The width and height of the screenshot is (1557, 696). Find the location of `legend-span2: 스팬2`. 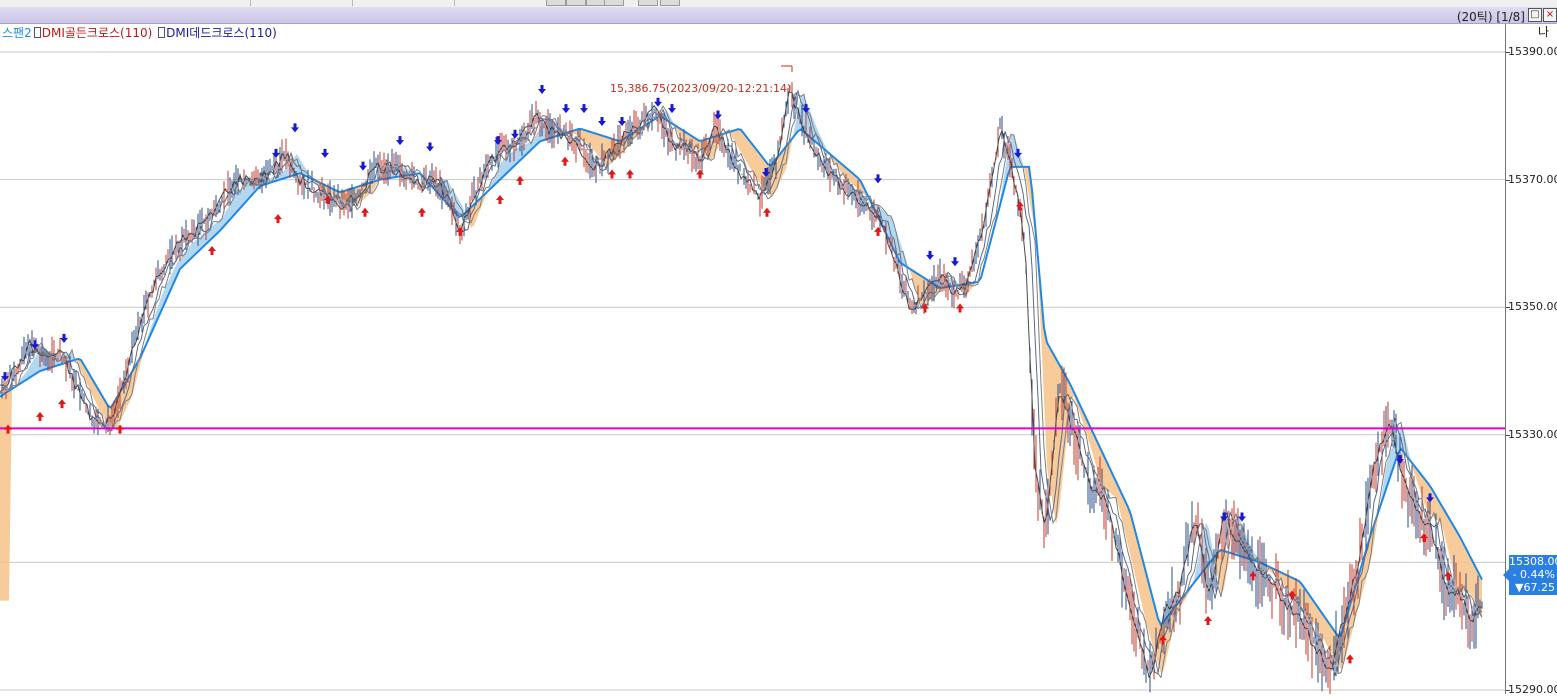

legend-span2: 스팬2 is located at coordinates (17, 33).